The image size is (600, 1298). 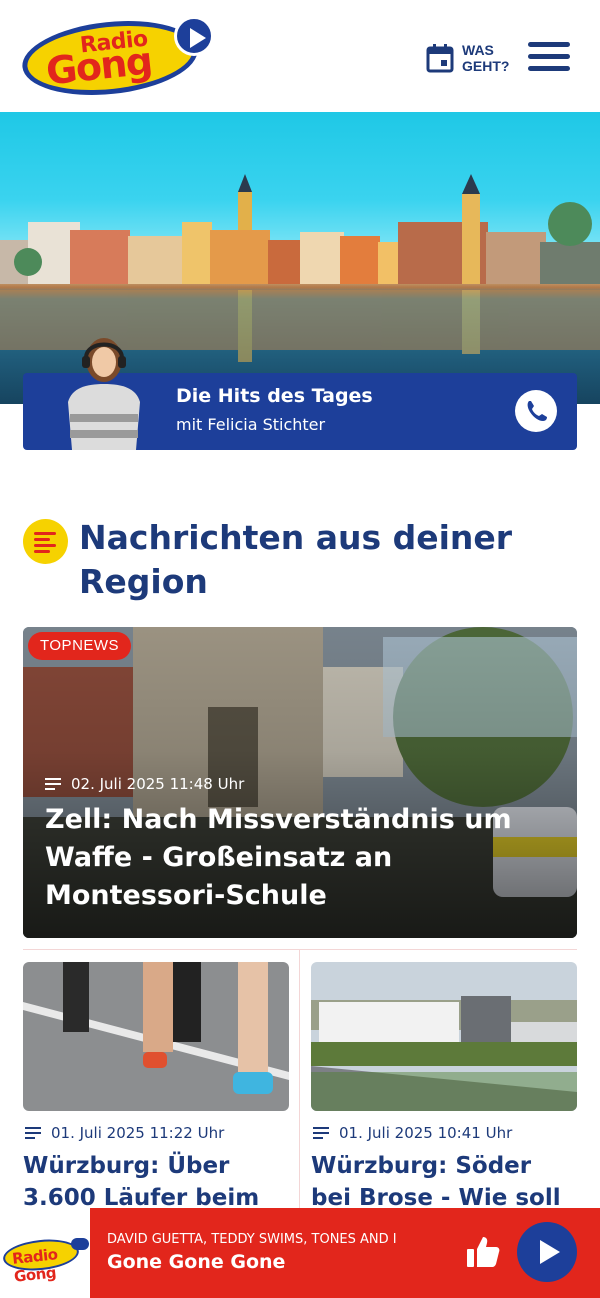 What do you see at coordinates (194, 36) in the screenshot?
I see `logo-play-icon` at bounding box center [194, 36].